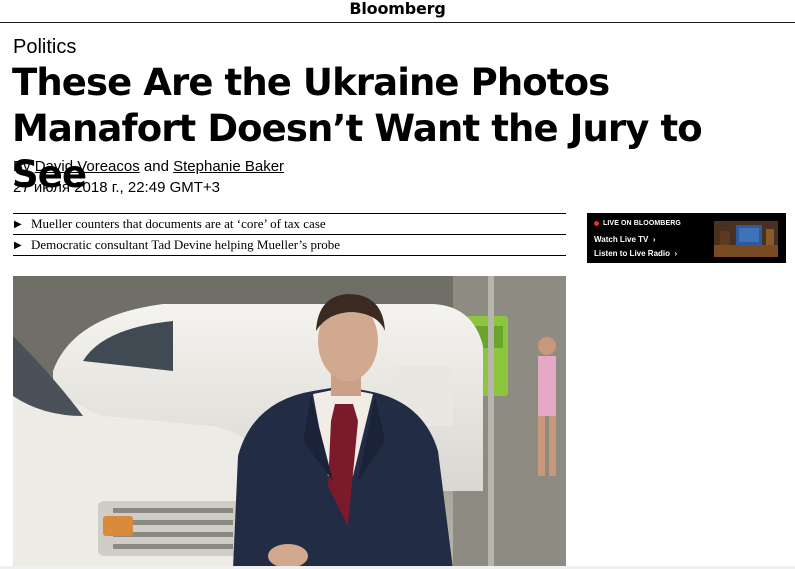 The width and height of the screenshot is (795, 569). Describe the element at coordinates (746, 239) in the screenshot. I see `live-tv-thumbnail` at that location.